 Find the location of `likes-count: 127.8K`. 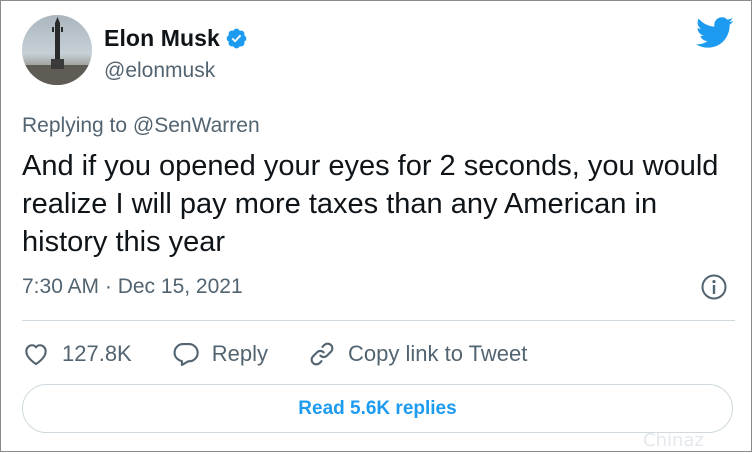

likes-count: 127.8K is located at coordinates (97, 353).